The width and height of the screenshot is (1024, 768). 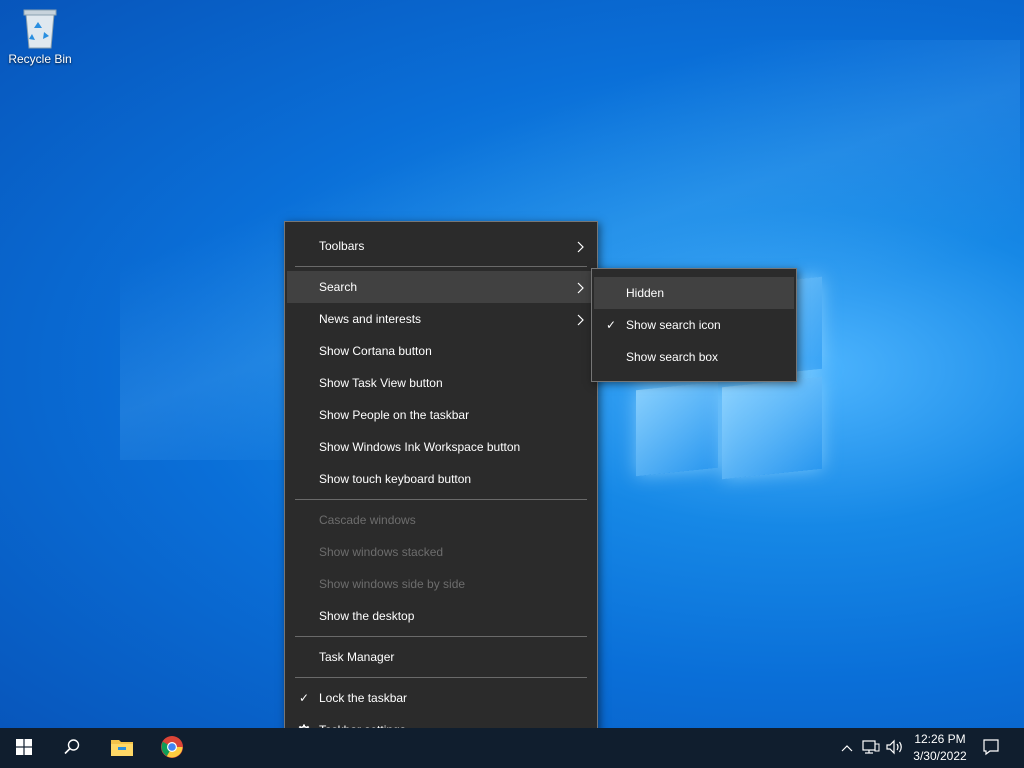 I want to click on volume-icon, so click(x=895, y=748).